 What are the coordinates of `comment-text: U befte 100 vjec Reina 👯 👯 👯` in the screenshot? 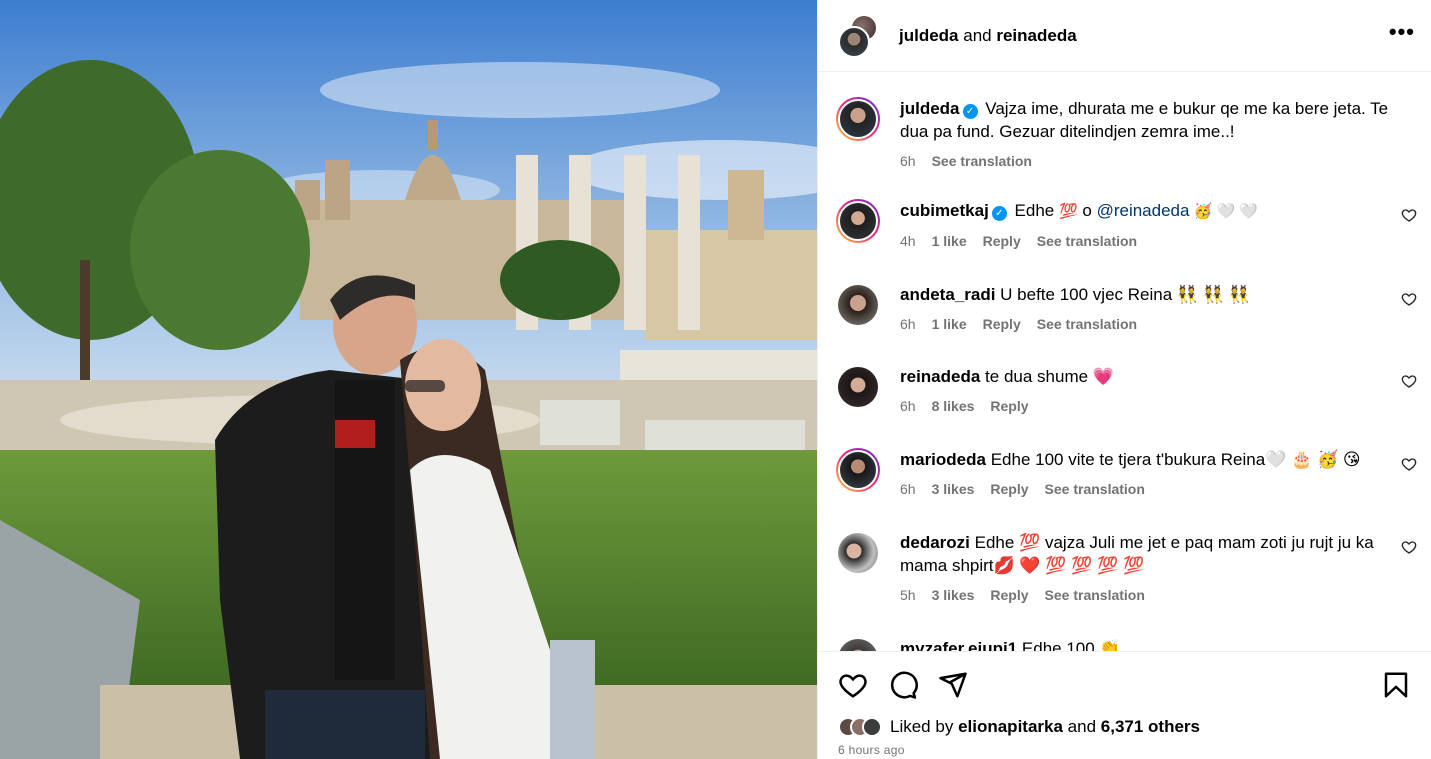 It's located at (1125, 294).